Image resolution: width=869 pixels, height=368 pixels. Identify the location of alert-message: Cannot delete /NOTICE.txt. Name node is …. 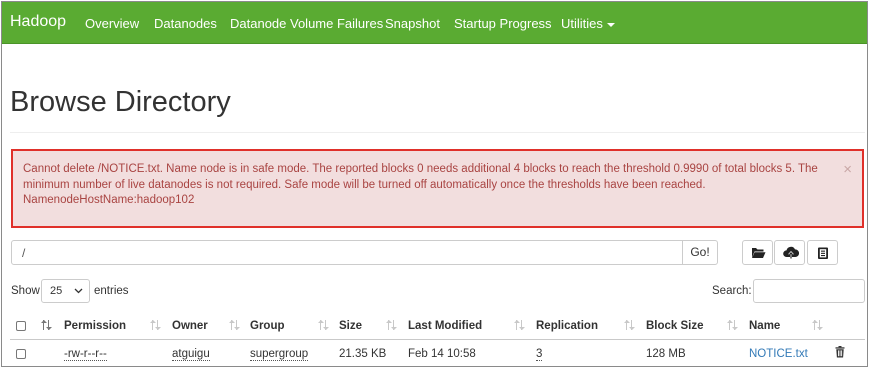
(423, 185).